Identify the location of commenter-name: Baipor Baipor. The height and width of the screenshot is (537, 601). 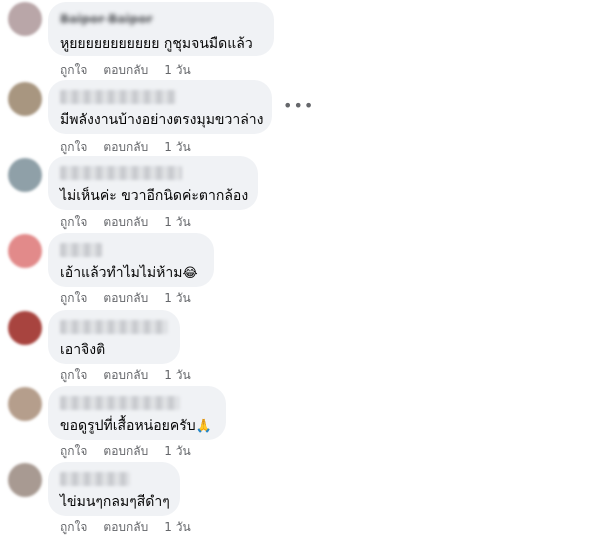
(106, 19).